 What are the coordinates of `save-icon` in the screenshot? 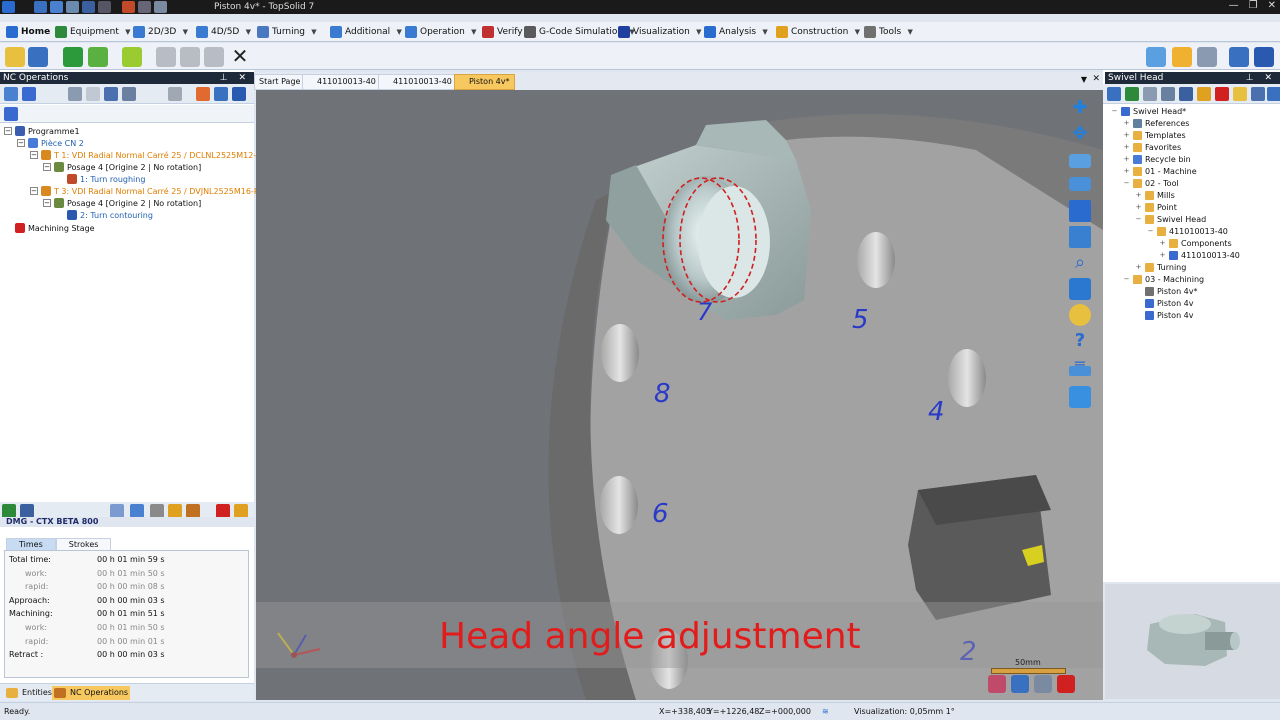 It's located at (40, 7).